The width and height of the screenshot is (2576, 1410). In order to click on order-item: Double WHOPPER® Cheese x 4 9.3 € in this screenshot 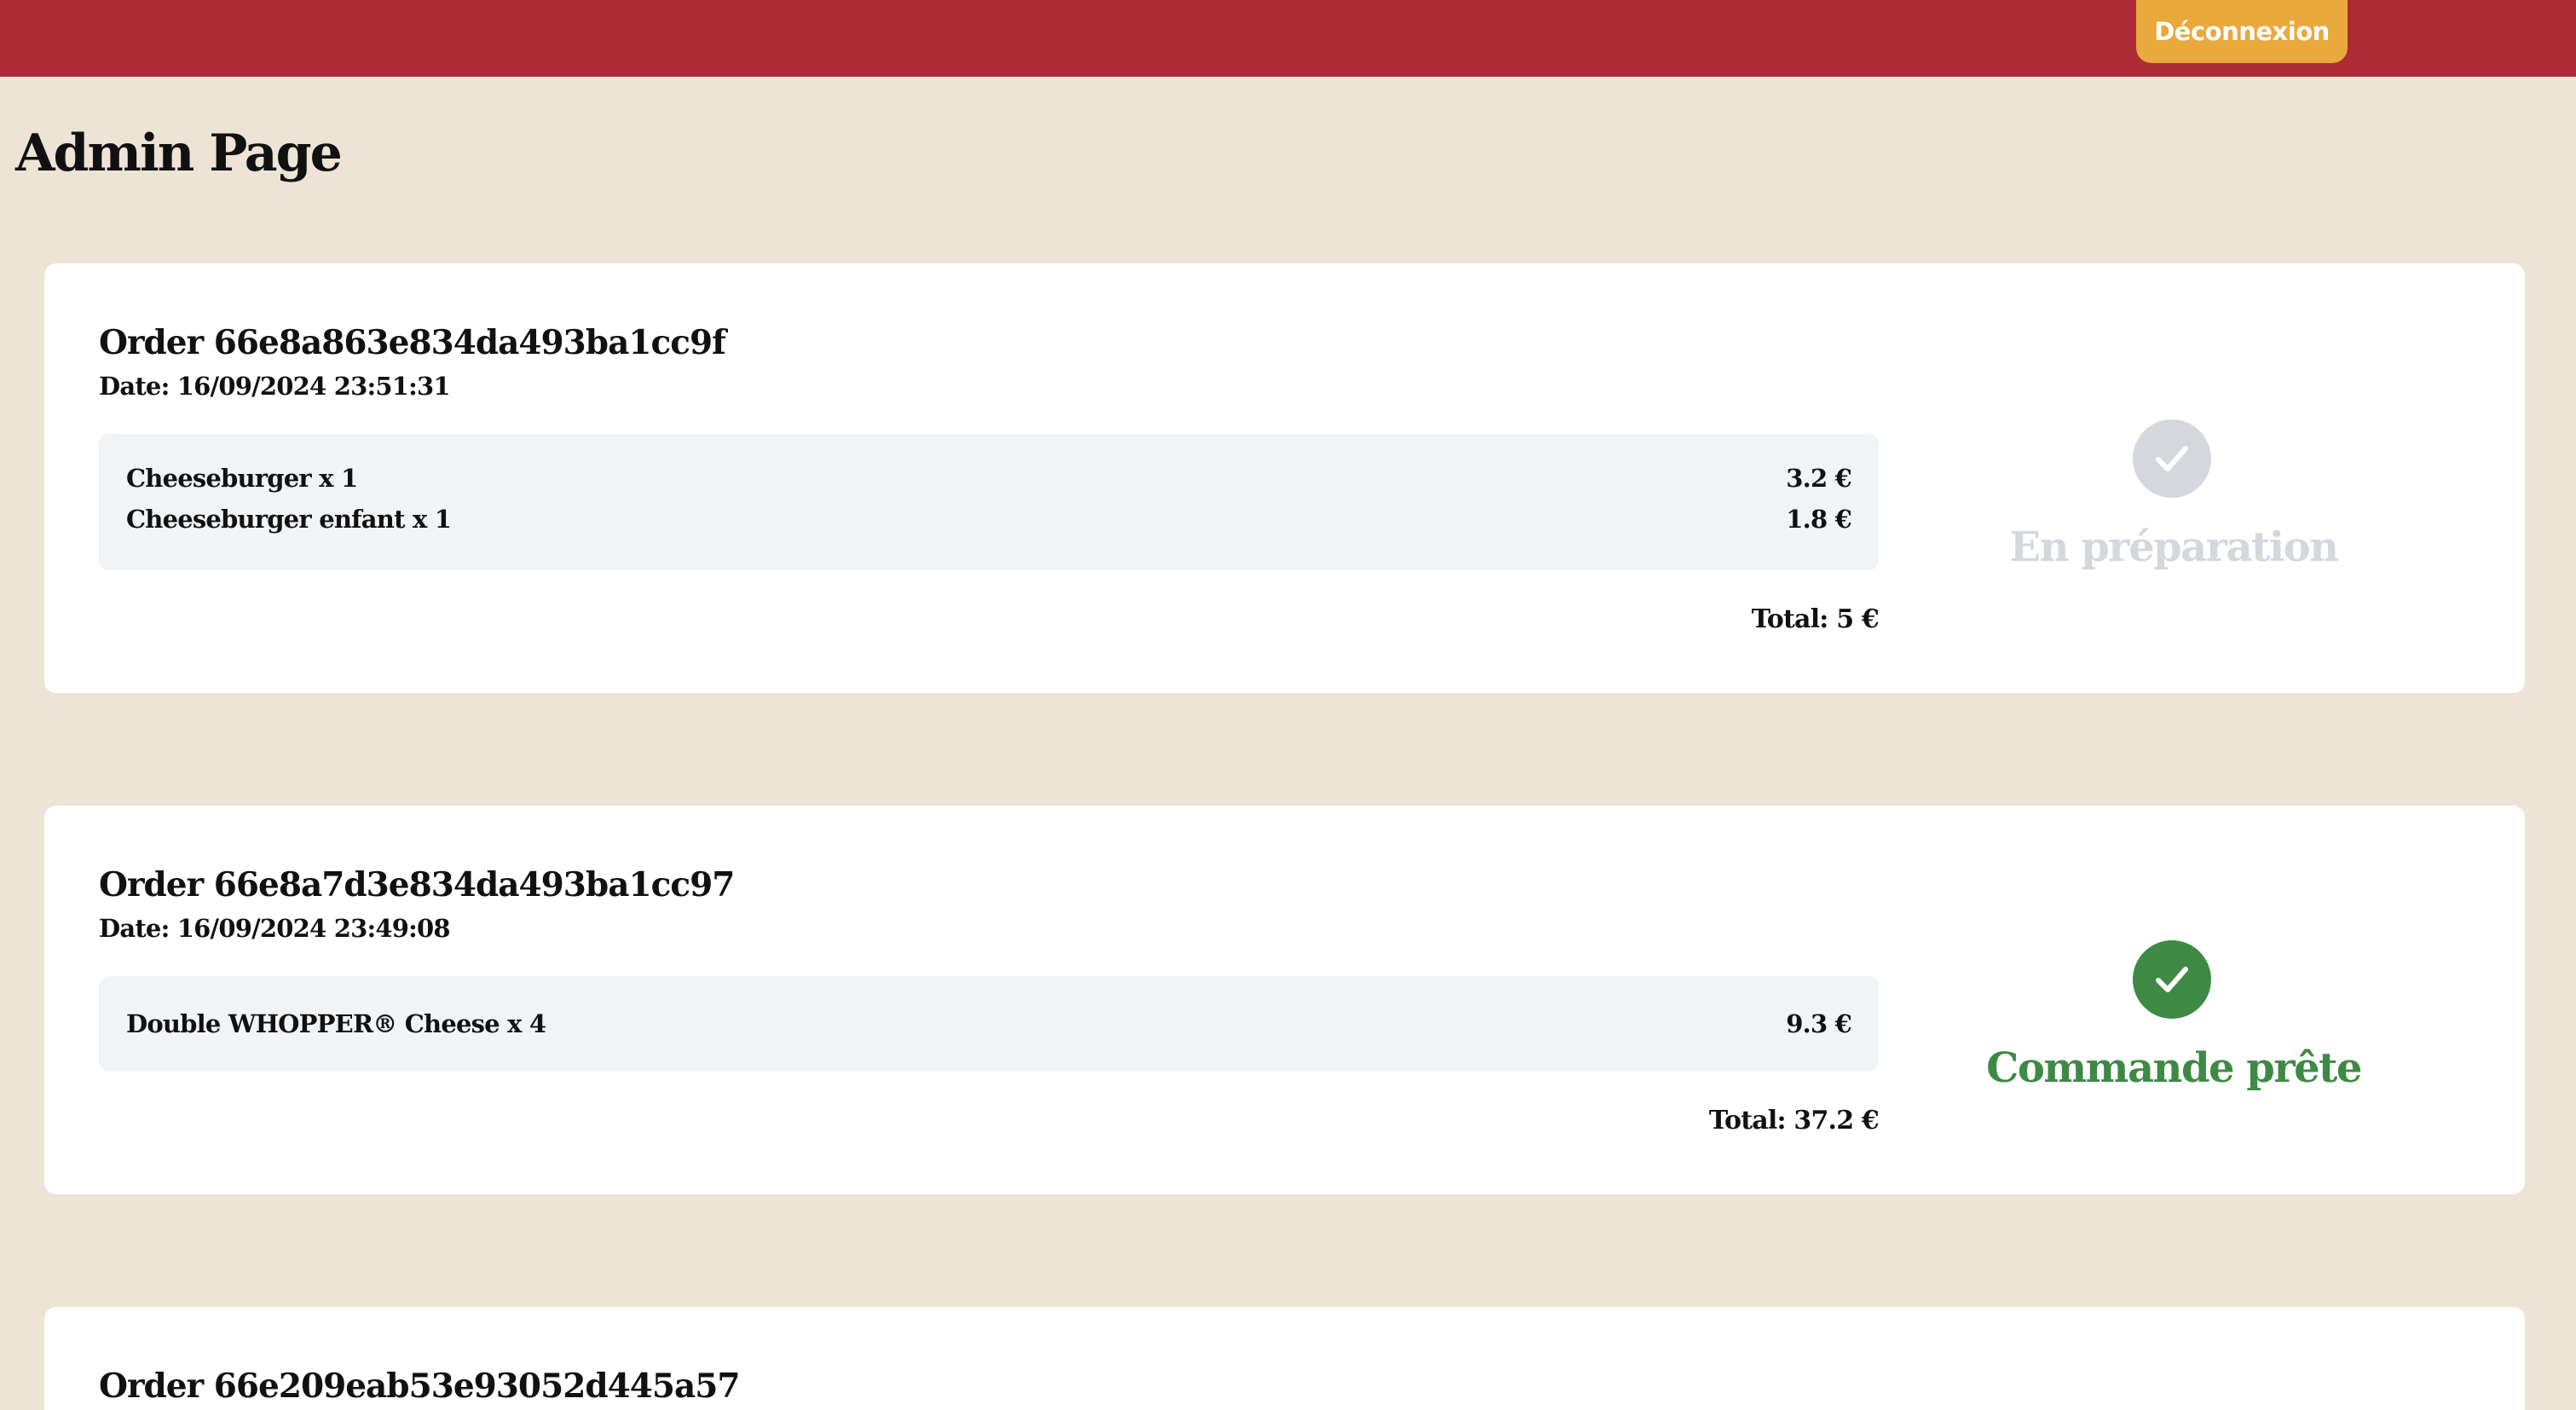, I will do `click(989, 1024)`.